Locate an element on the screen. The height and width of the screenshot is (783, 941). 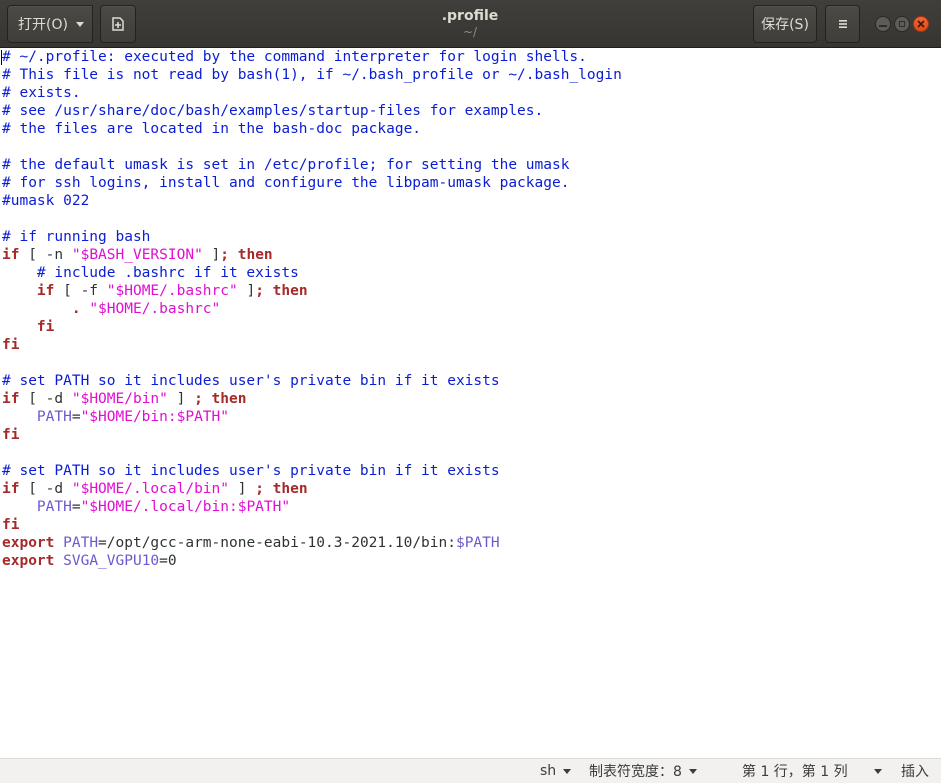
maximize-button is located at coordinates (902, 24).